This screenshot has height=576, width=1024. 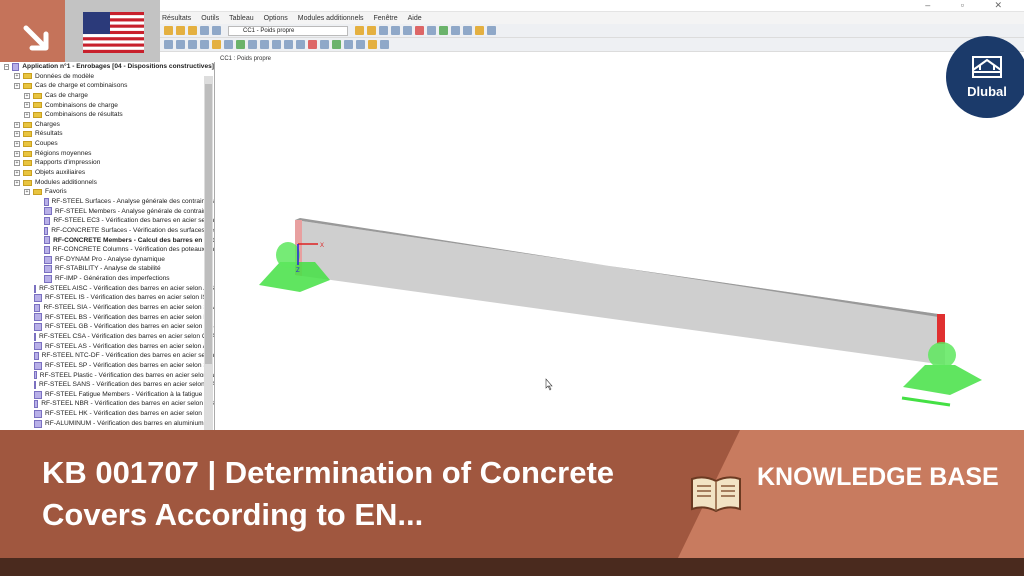 I want to click on menu-aide: Aide, so click(x=415, y=18).